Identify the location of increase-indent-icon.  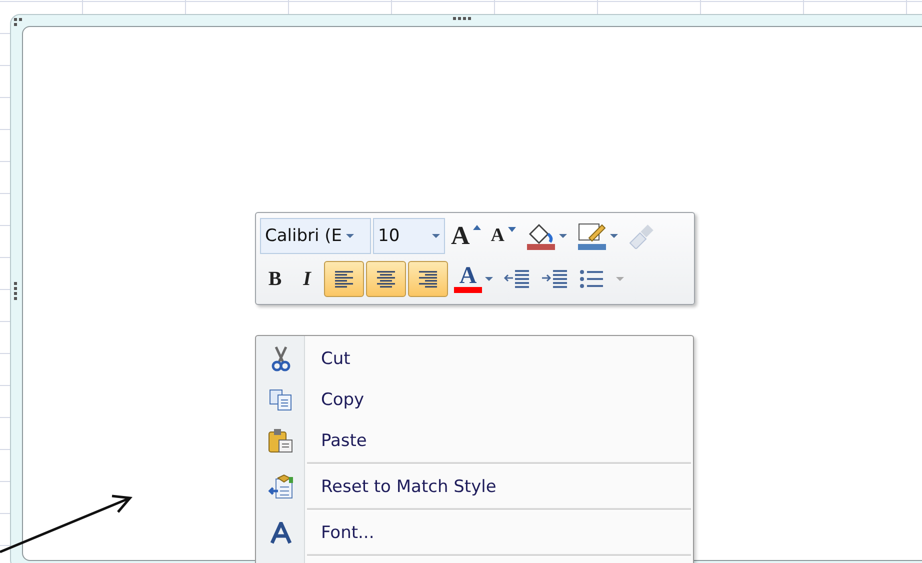
(555, 279).